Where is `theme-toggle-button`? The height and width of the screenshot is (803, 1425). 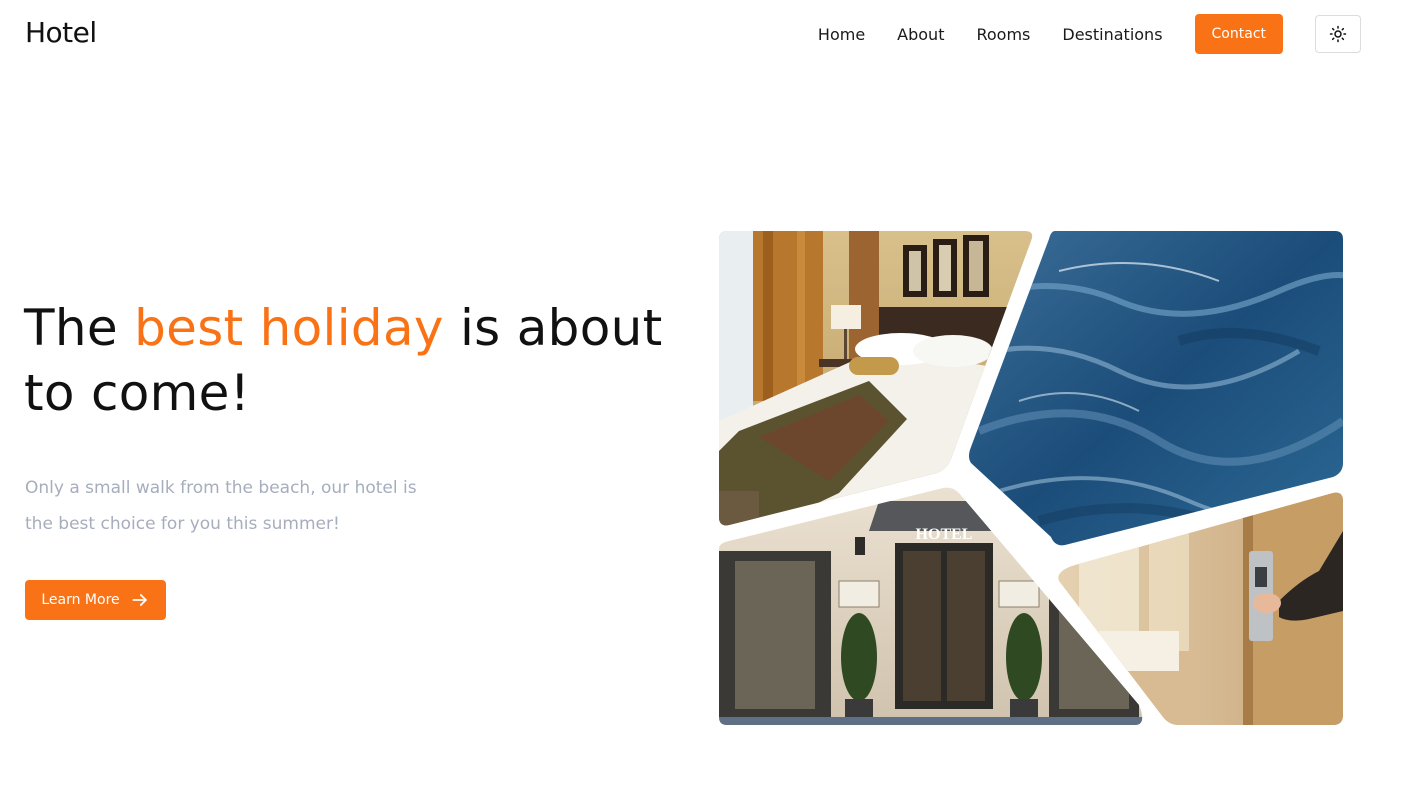 theme-toggle-button is located at coordinates (1338, 34).